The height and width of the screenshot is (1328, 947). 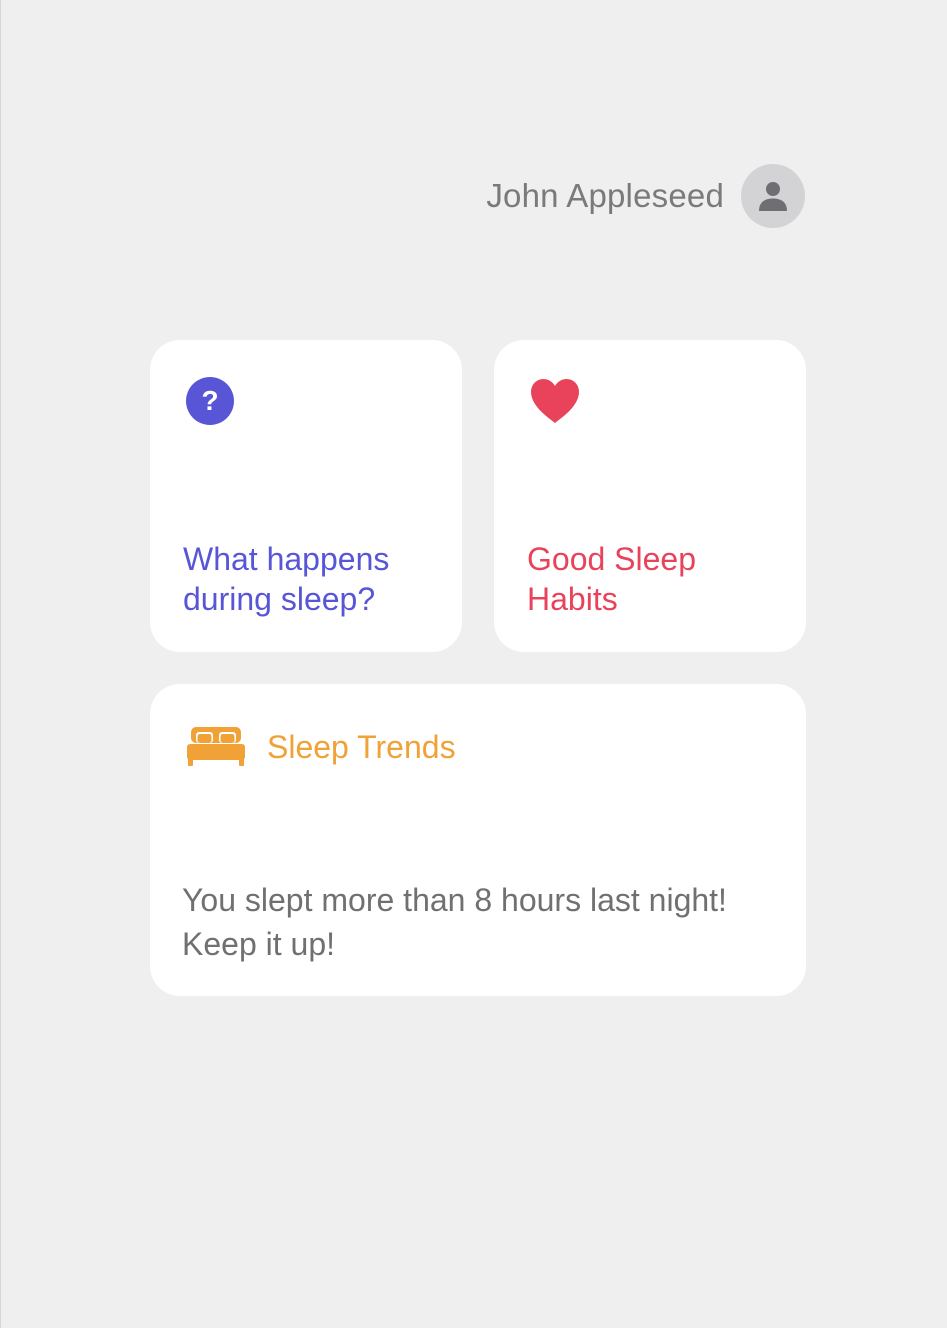 I want to click on person-icon, so click(x=773, y=196).